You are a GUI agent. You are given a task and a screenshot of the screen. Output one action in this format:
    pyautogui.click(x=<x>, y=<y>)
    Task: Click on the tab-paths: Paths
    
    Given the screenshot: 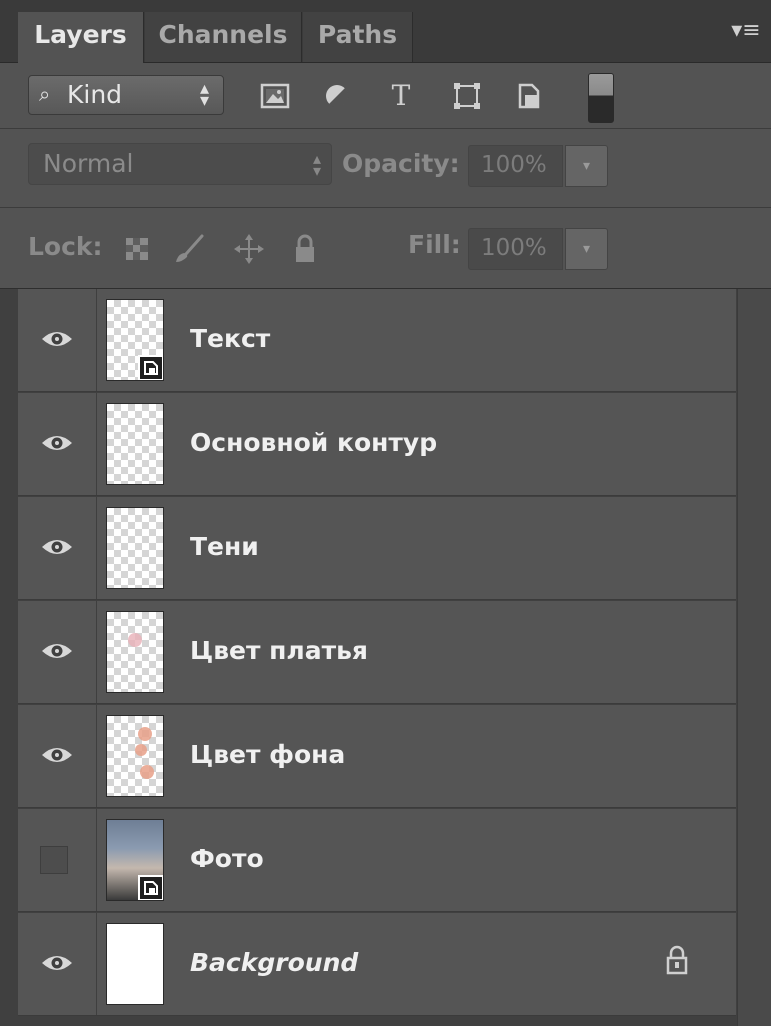 What is the action you would take?
    pyautogui.click(x=358, y=37)
    